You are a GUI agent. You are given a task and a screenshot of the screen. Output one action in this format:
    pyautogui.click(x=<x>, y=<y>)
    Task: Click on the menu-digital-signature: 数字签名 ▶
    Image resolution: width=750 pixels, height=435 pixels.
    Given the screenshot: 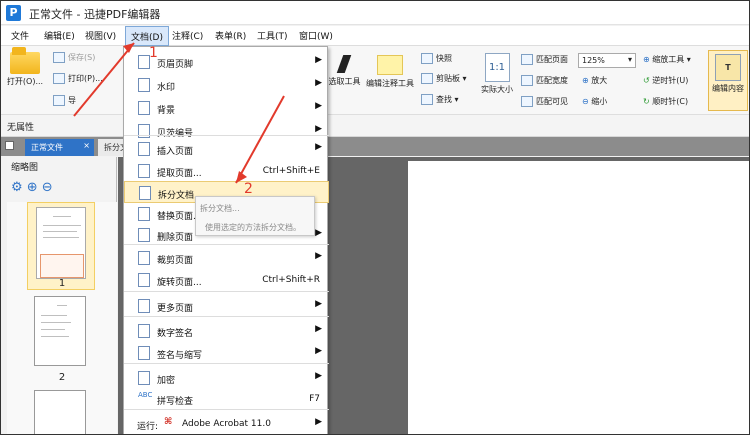 What is the action you would take?
    pyautogui.click(x=226, y=331)
    